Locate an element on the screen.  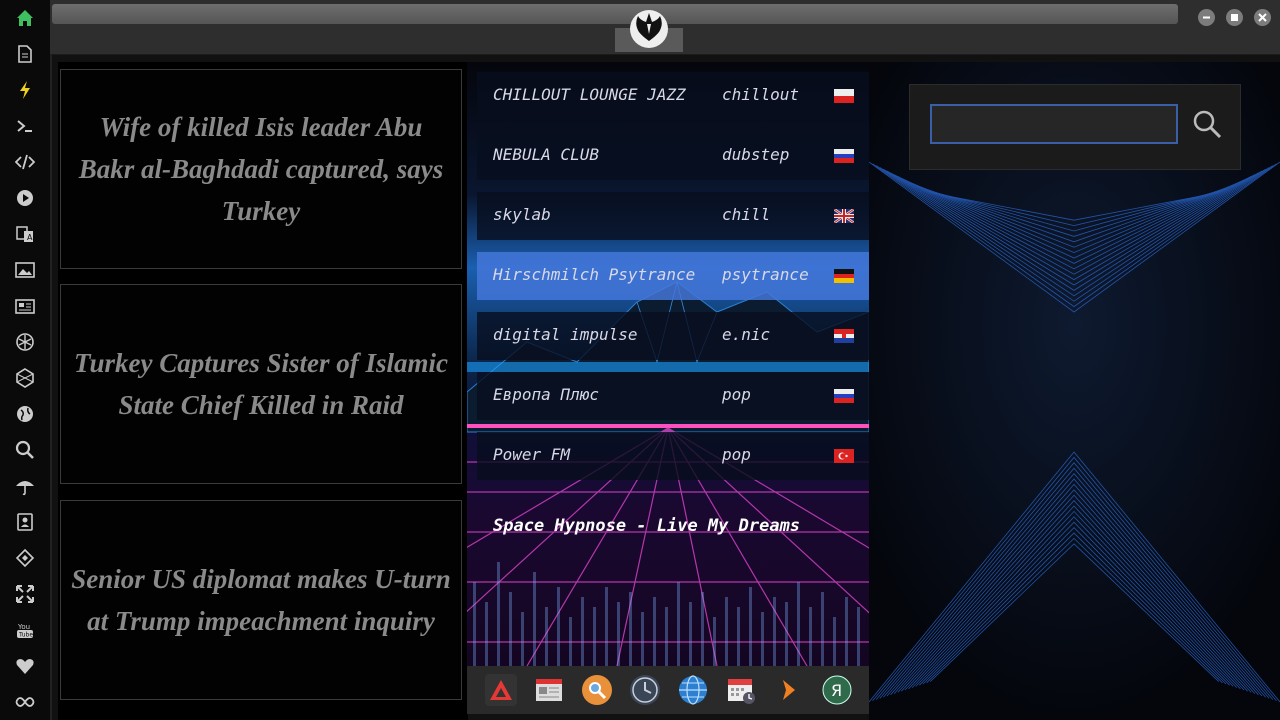
address-bar is located at coordinates (615, 14).